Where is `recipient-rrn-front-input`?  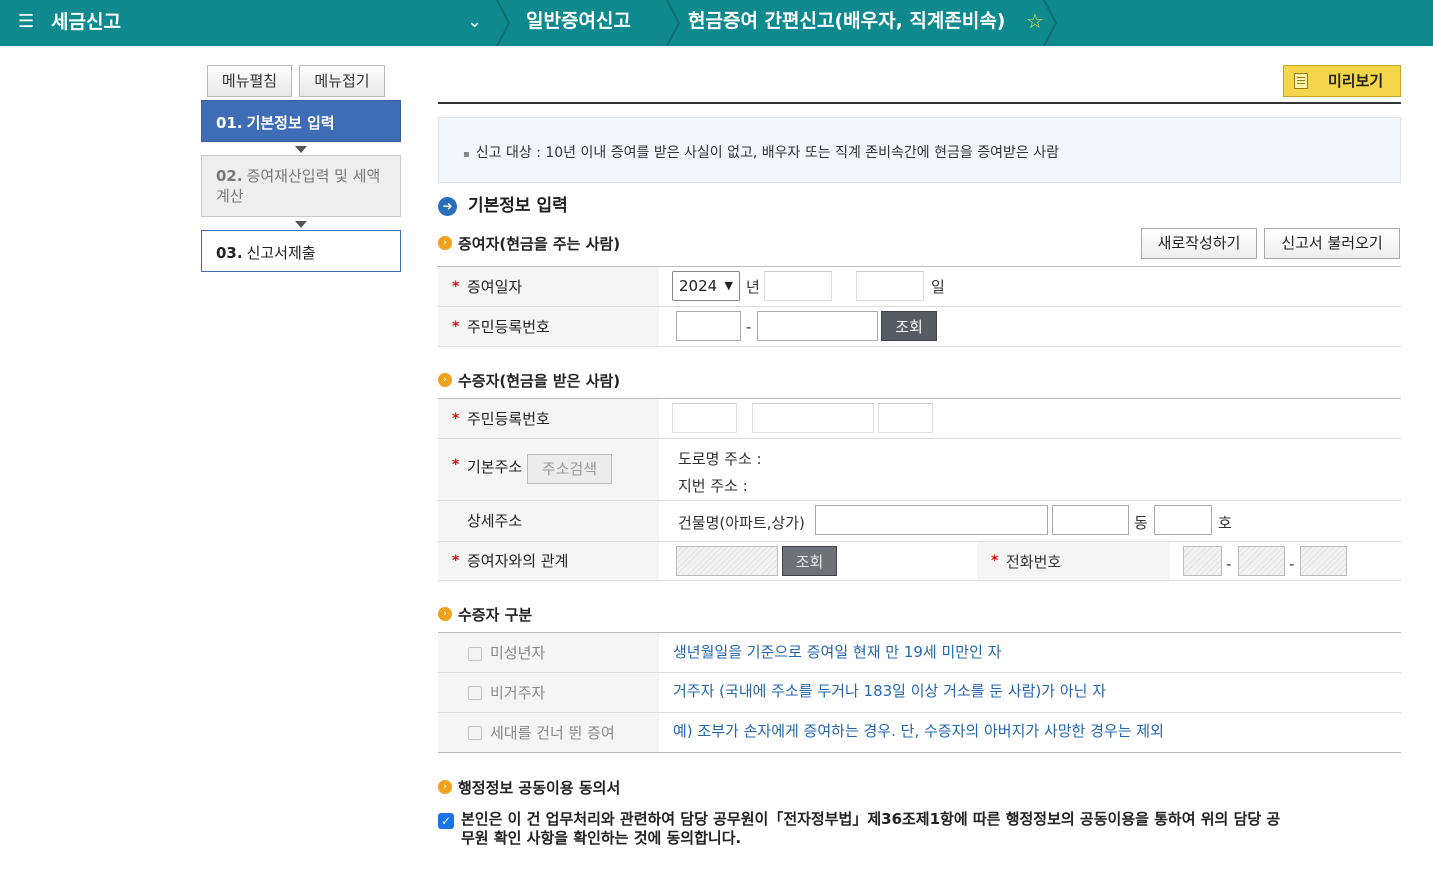
recipient-rrn-front-input is located at coordinates (704, 418).